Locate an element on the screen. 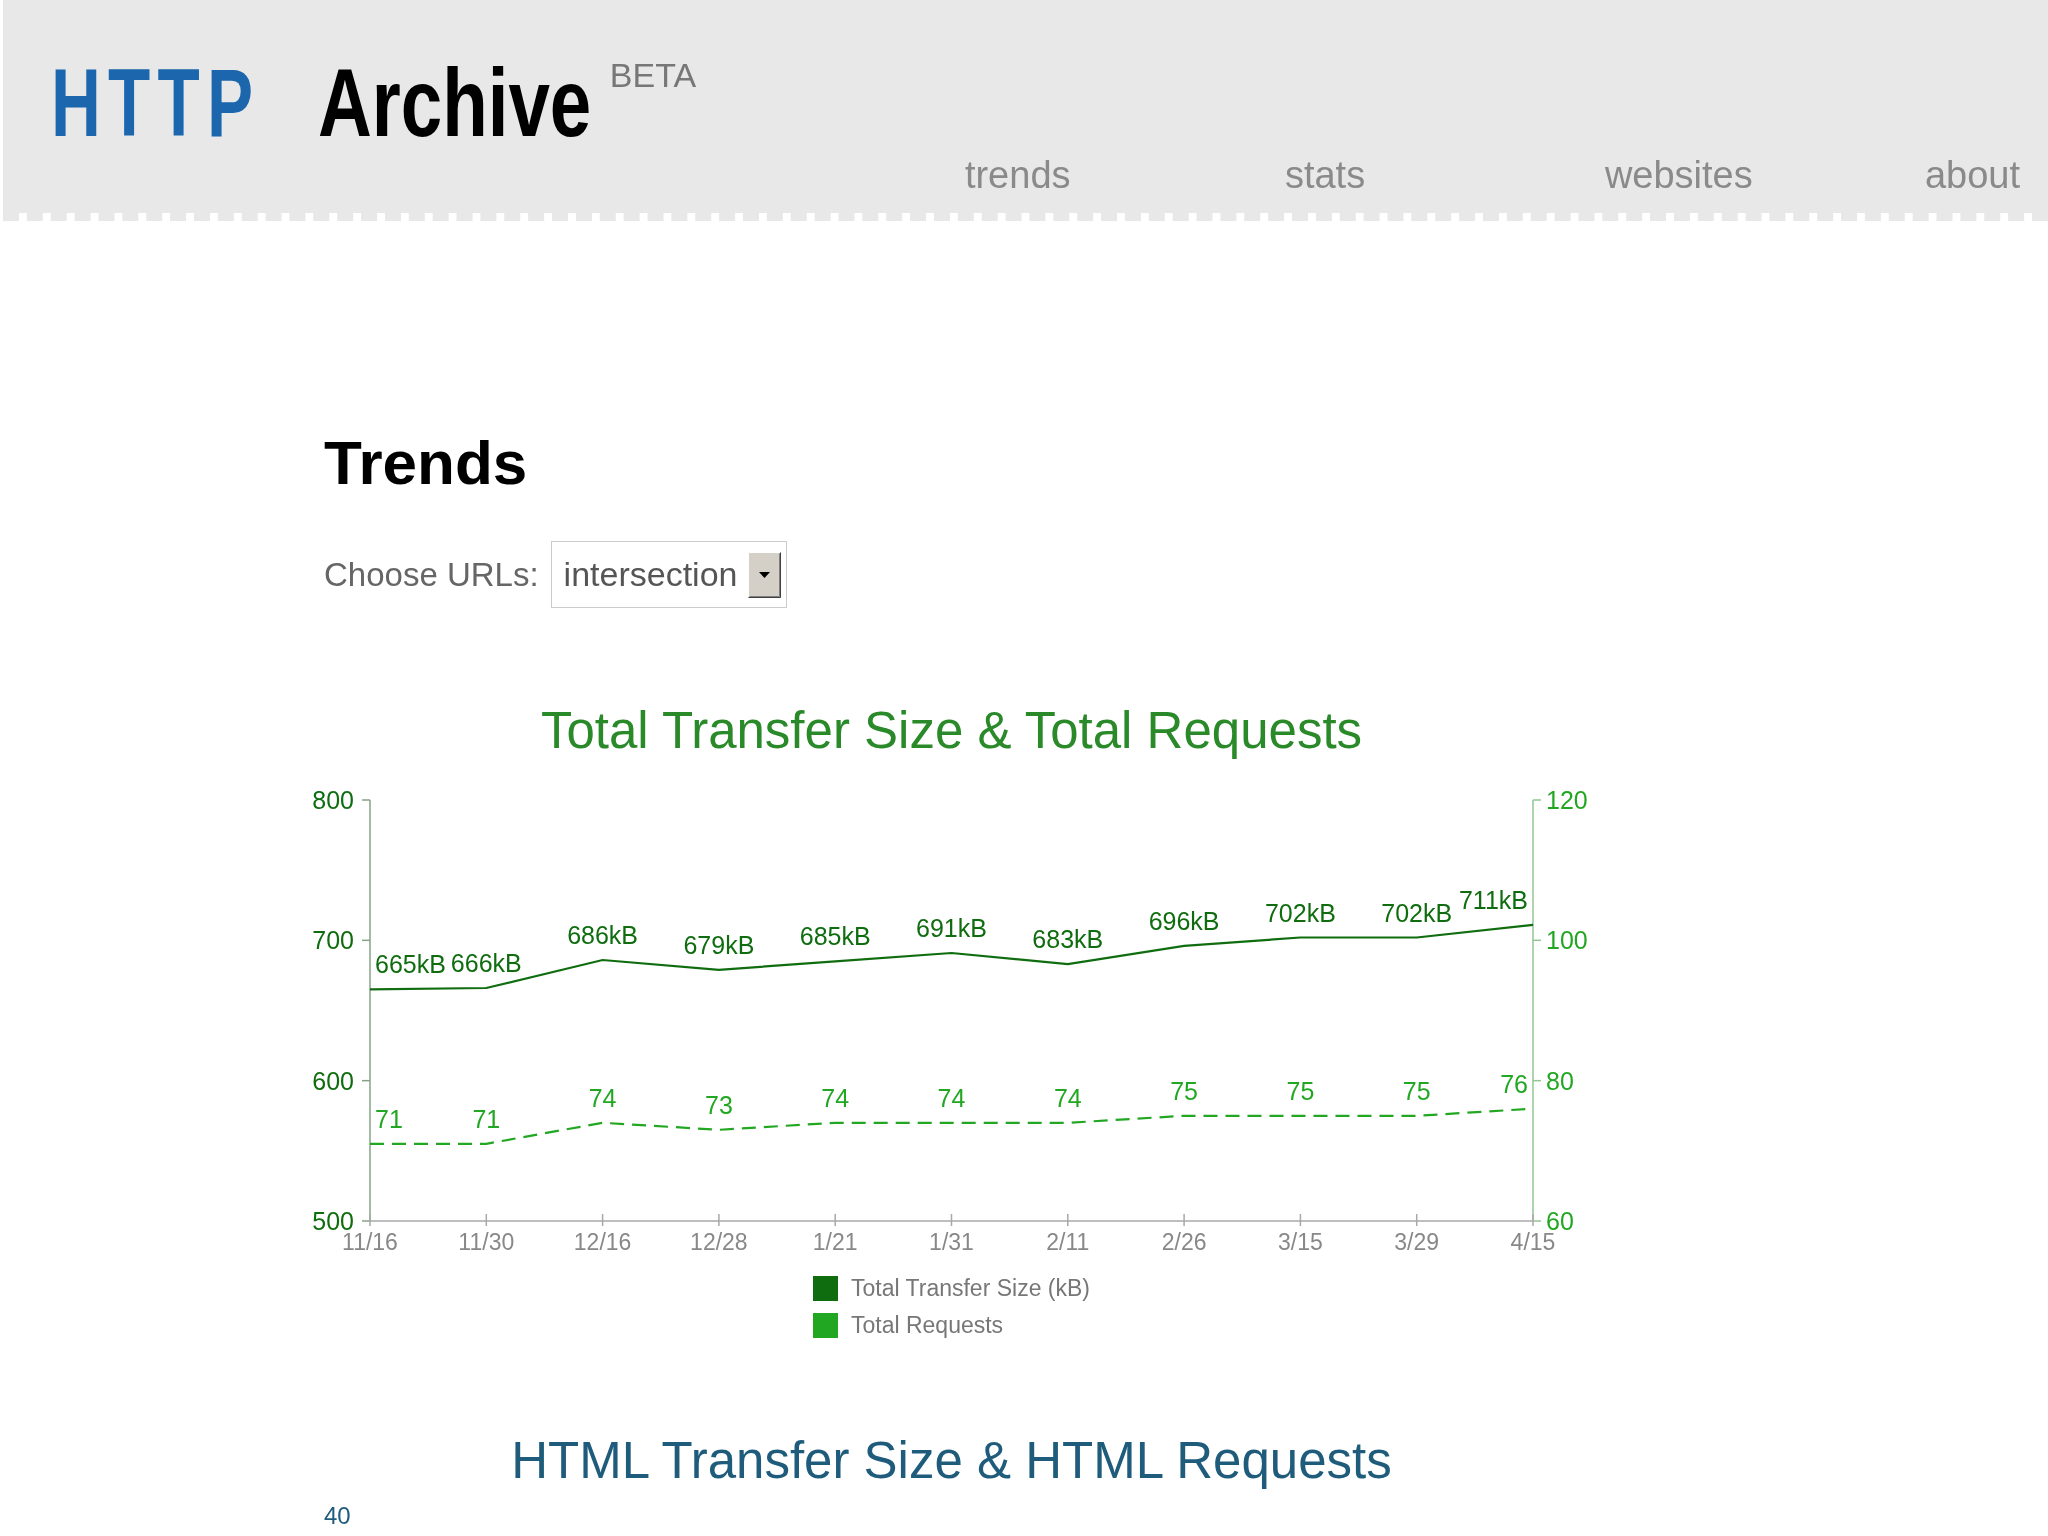  axis-label: 600 is located at coordinates (333, 1080).